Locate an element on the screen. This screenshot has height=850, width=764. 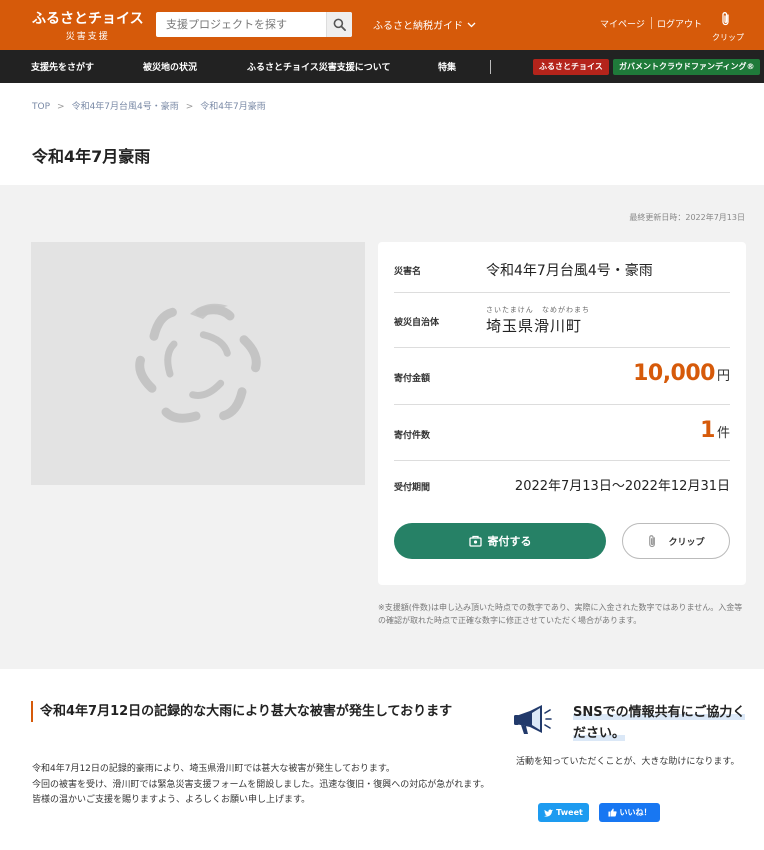
mypage-link: マイページ is located at coordinates (622, 23).